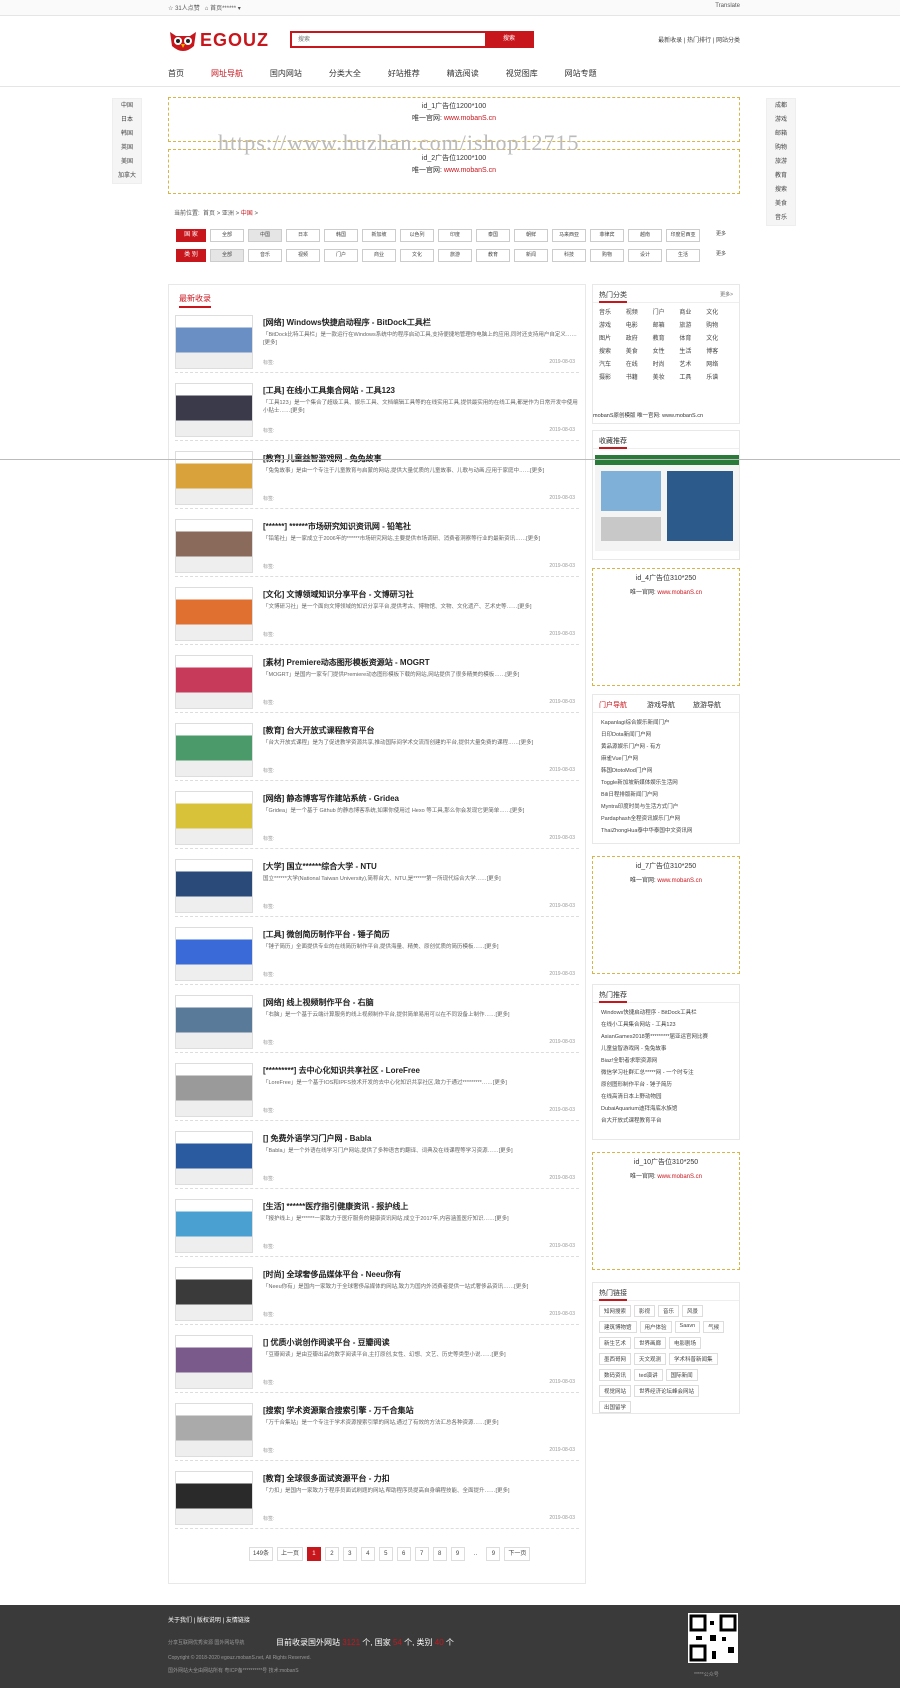 The image size is (900, 1688). What do you see at coordinates (331, 1554) in the screenshot?
I see `page-button: 2` at bounding box center [331, 1554].